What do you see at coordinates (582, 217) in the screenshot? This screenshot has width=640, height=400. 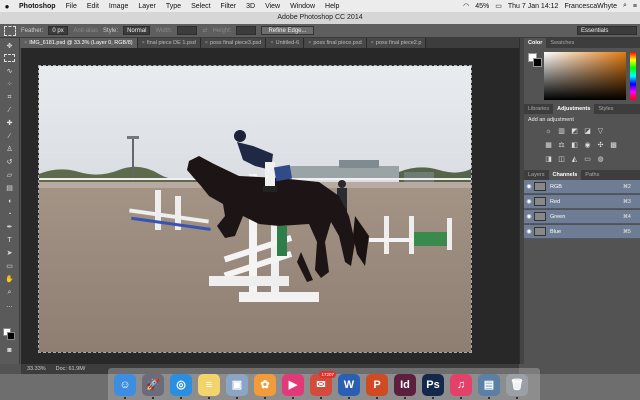 I see `channel-row-green: ◉ Green ⌘4` at bounding box center [582, 217].